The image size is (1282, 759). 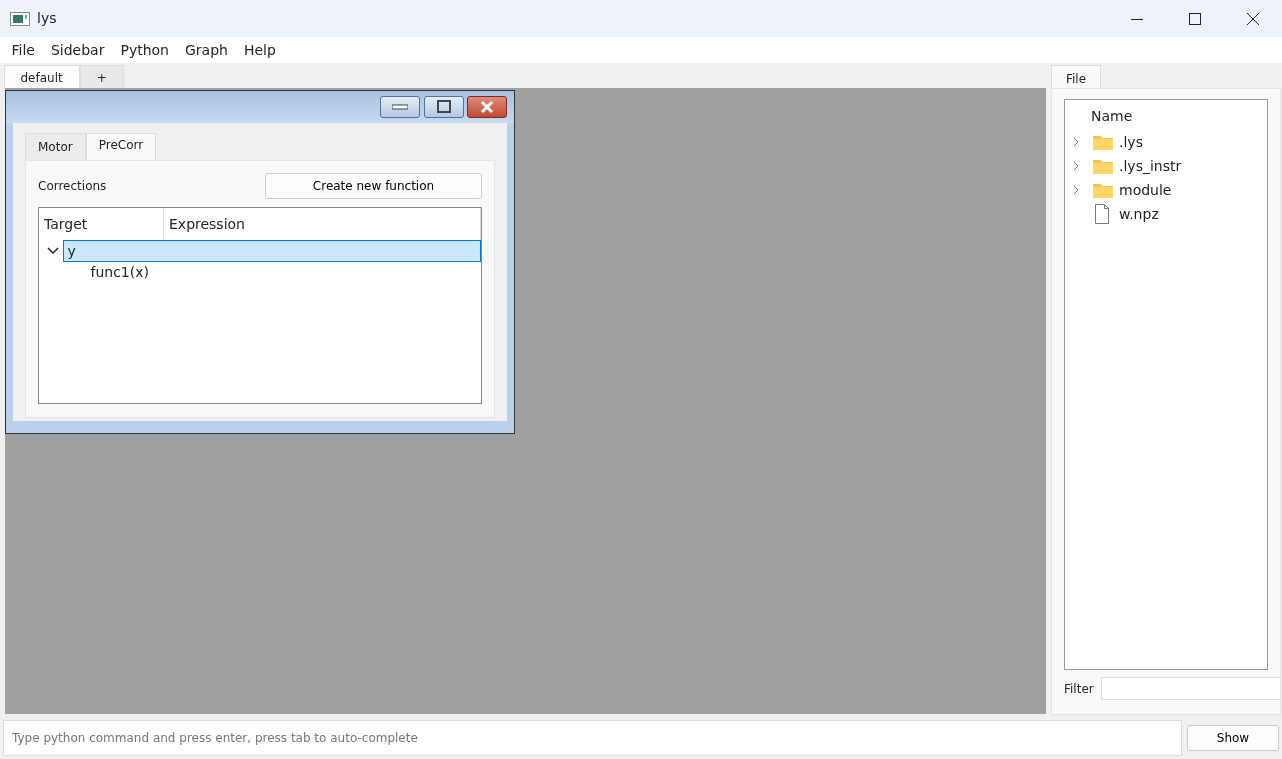 What do you see at coordinates (53, 251) in the screenshot?
I see `chevron-down-icon` at bounding box center [53, 251].